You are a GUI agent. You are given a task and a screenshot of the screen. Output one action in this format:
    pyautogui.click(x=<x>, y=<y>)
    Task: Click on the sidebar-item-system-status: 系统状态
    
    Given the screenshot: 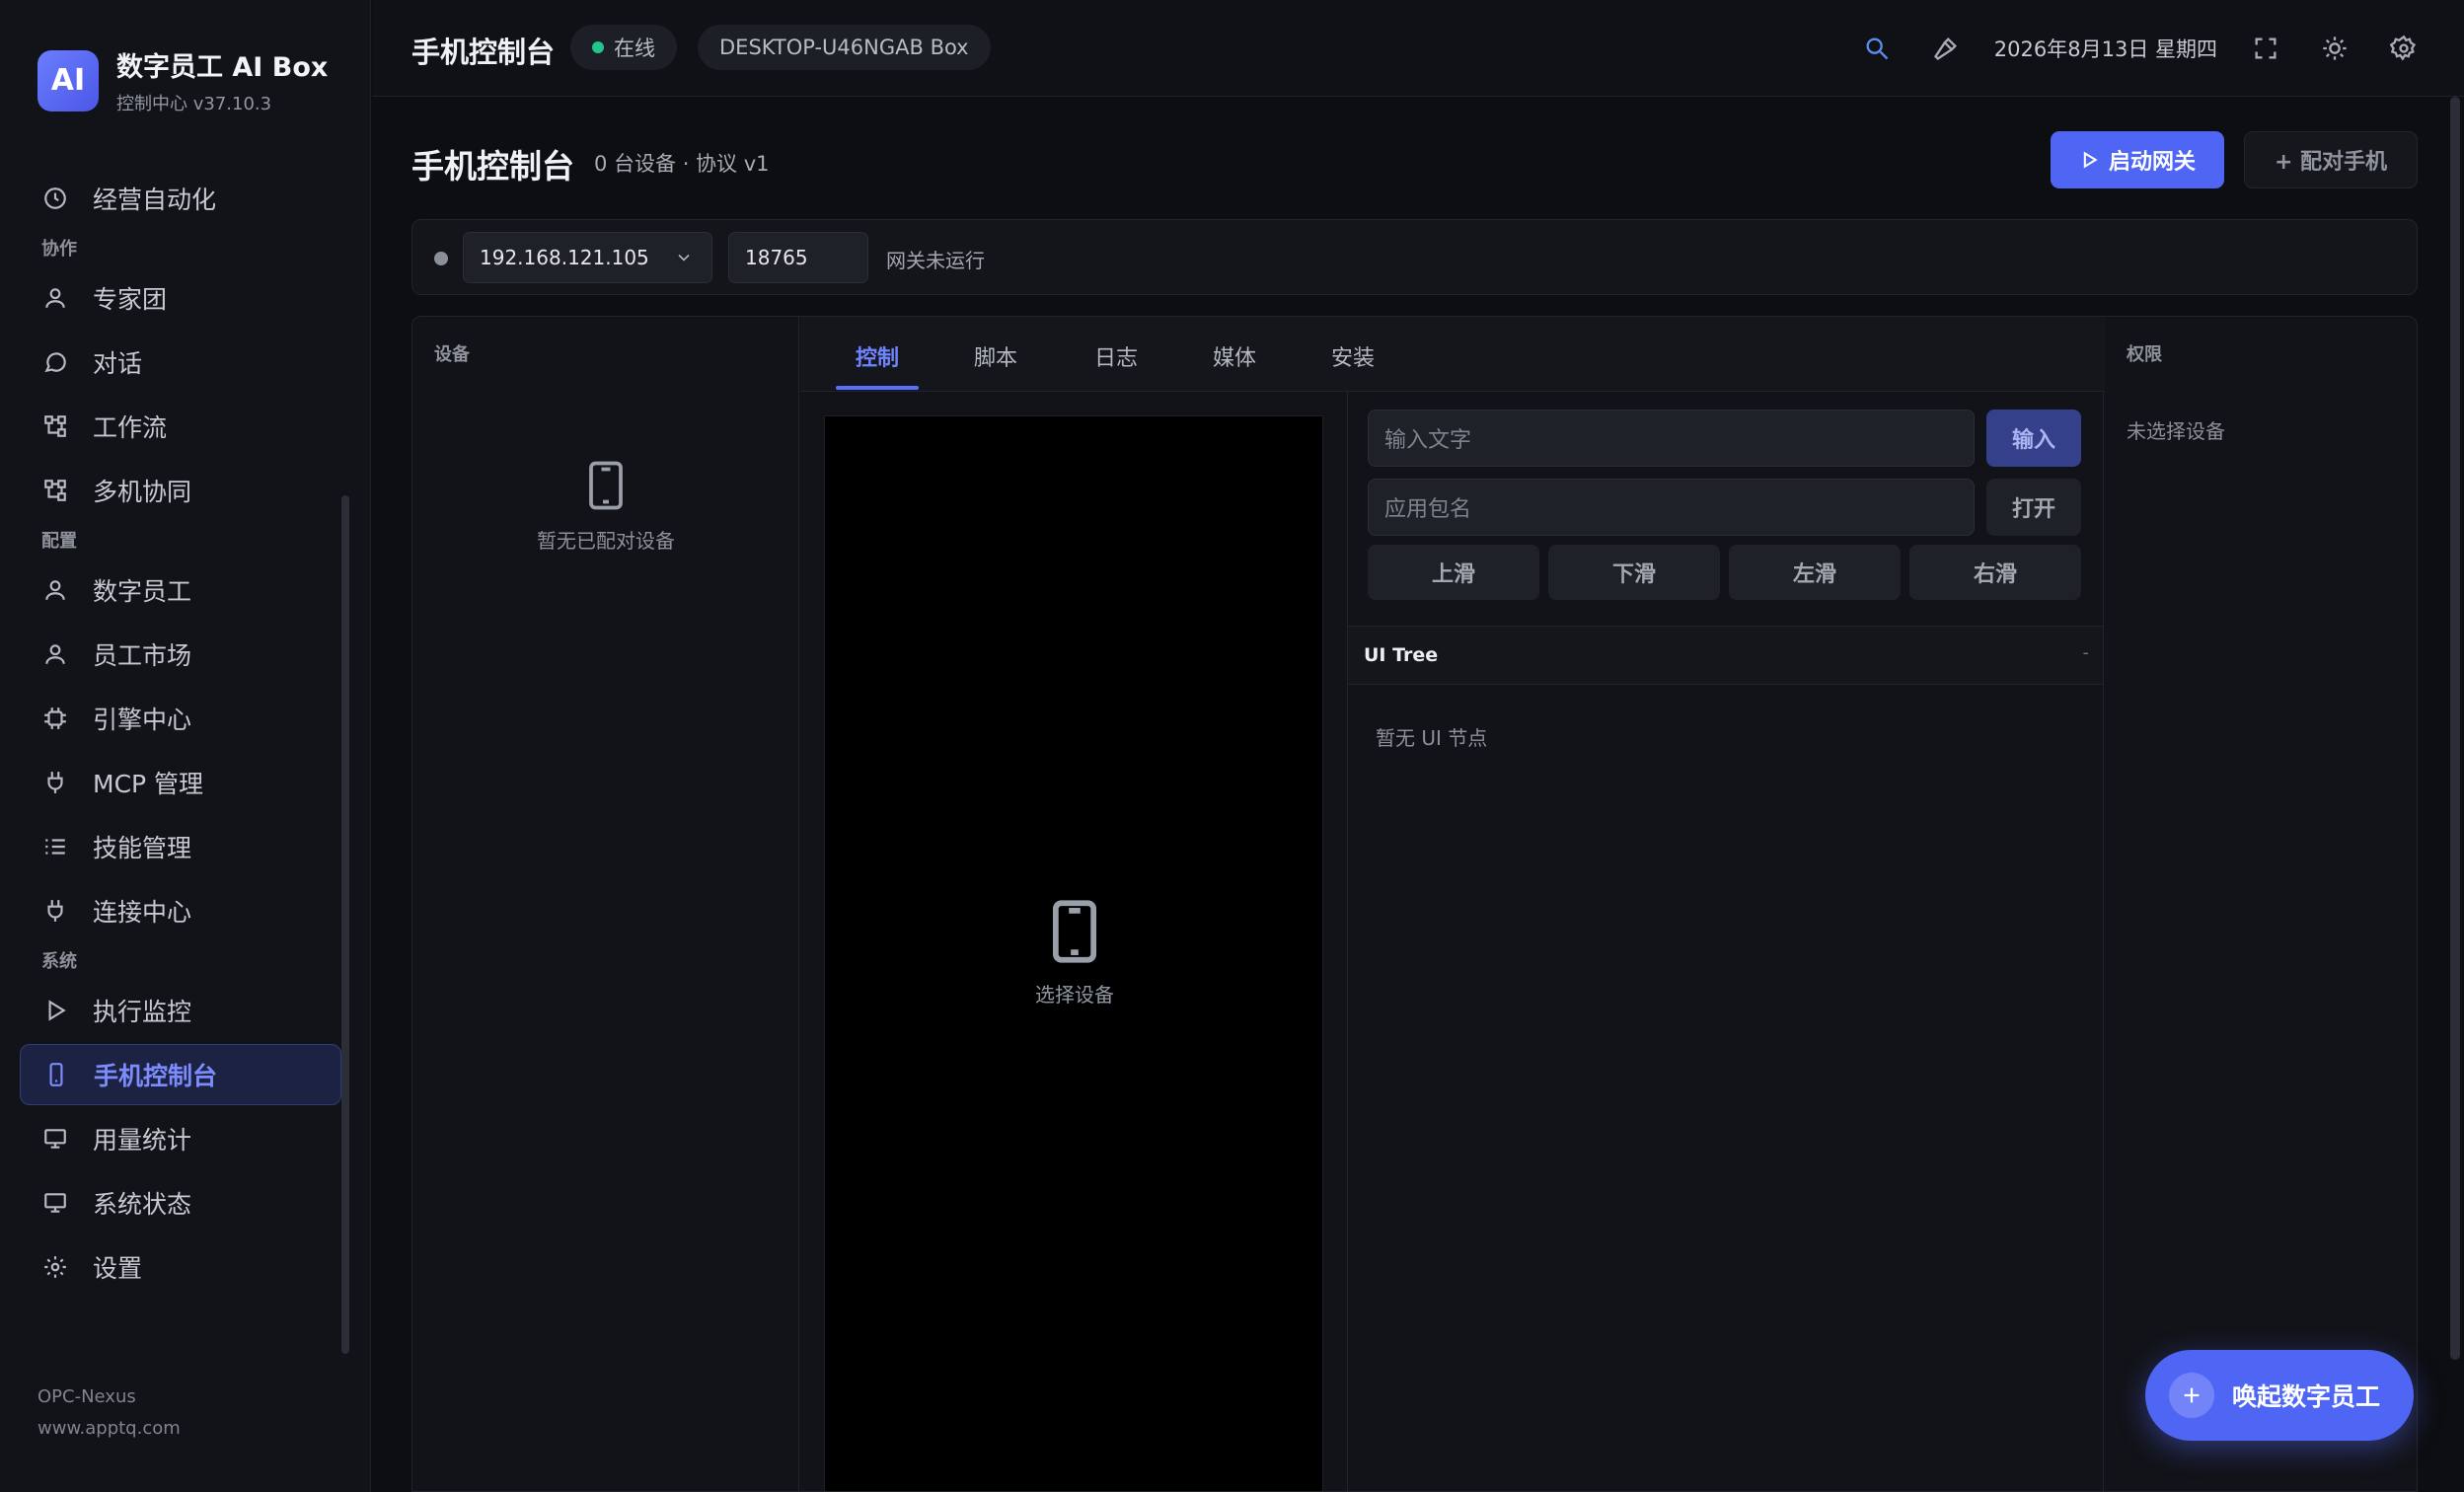 What is the action you would take?
    pyautogui.click(x=180, y=1202)
    